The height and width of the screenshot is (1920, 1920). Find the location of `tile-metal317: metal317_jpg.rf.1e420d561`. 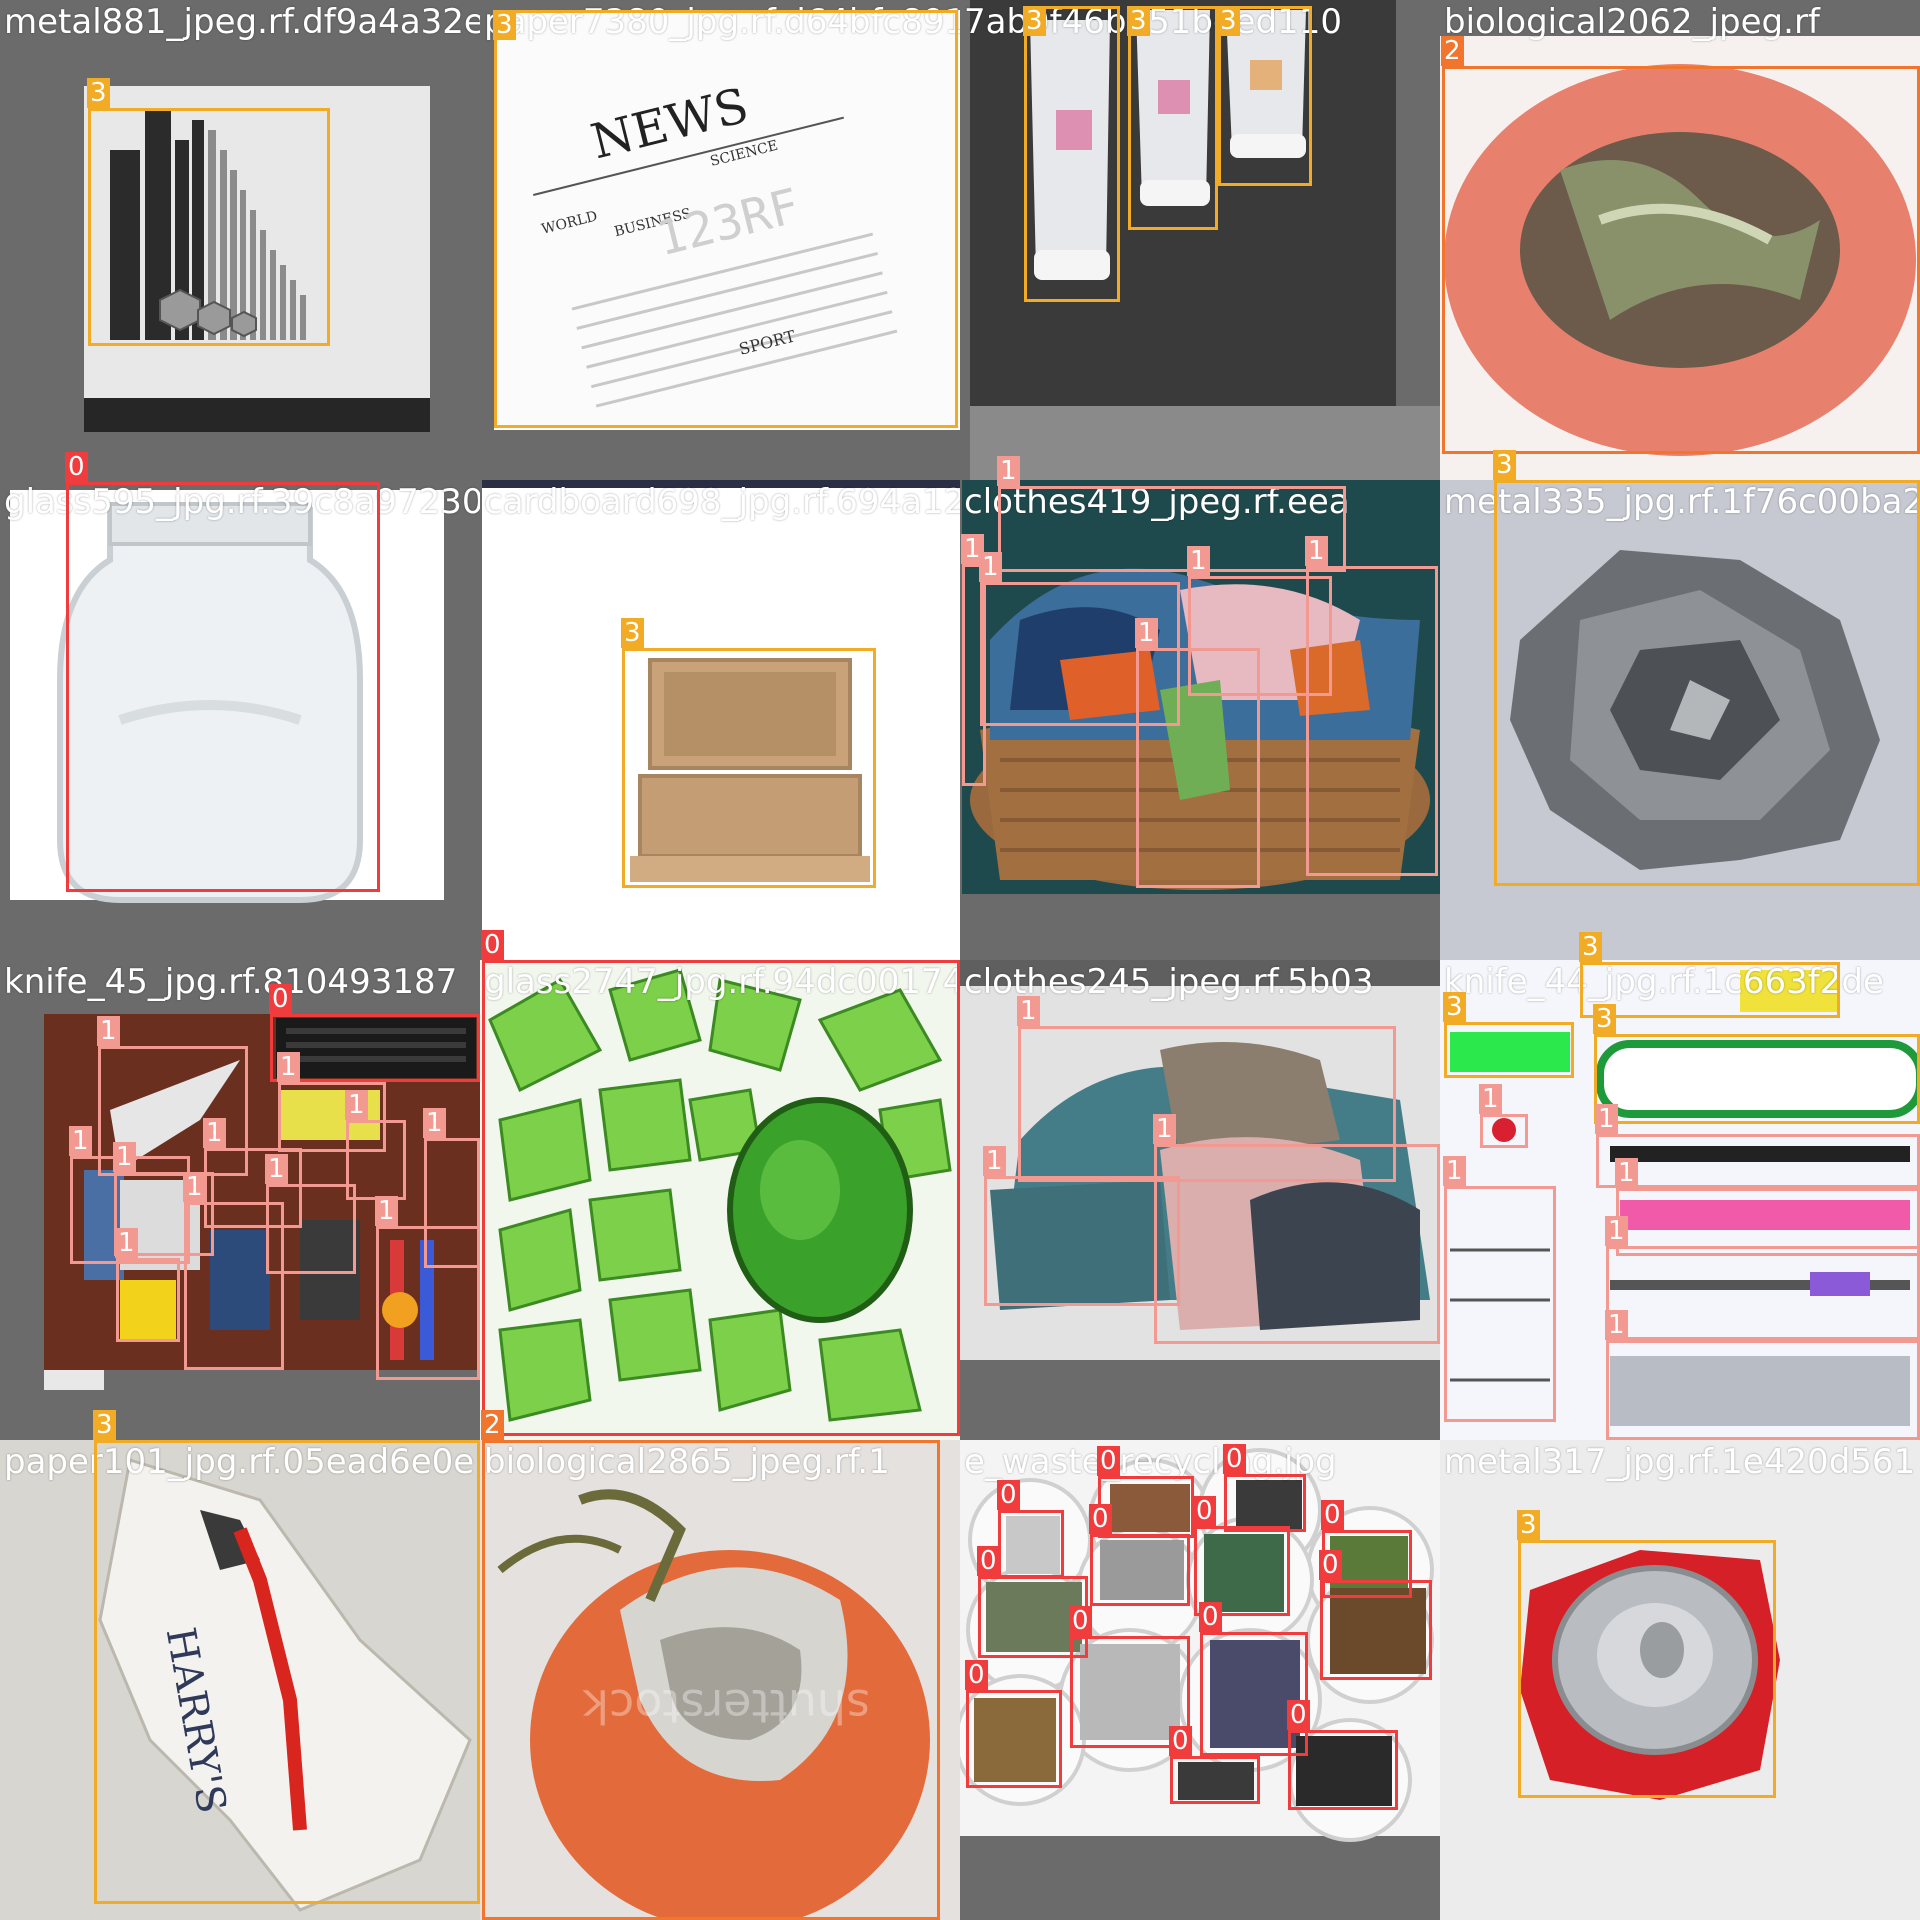

tile-metal317: metal317_jpg.rf.1e420d561 is located at coordinates (1680, 1680).